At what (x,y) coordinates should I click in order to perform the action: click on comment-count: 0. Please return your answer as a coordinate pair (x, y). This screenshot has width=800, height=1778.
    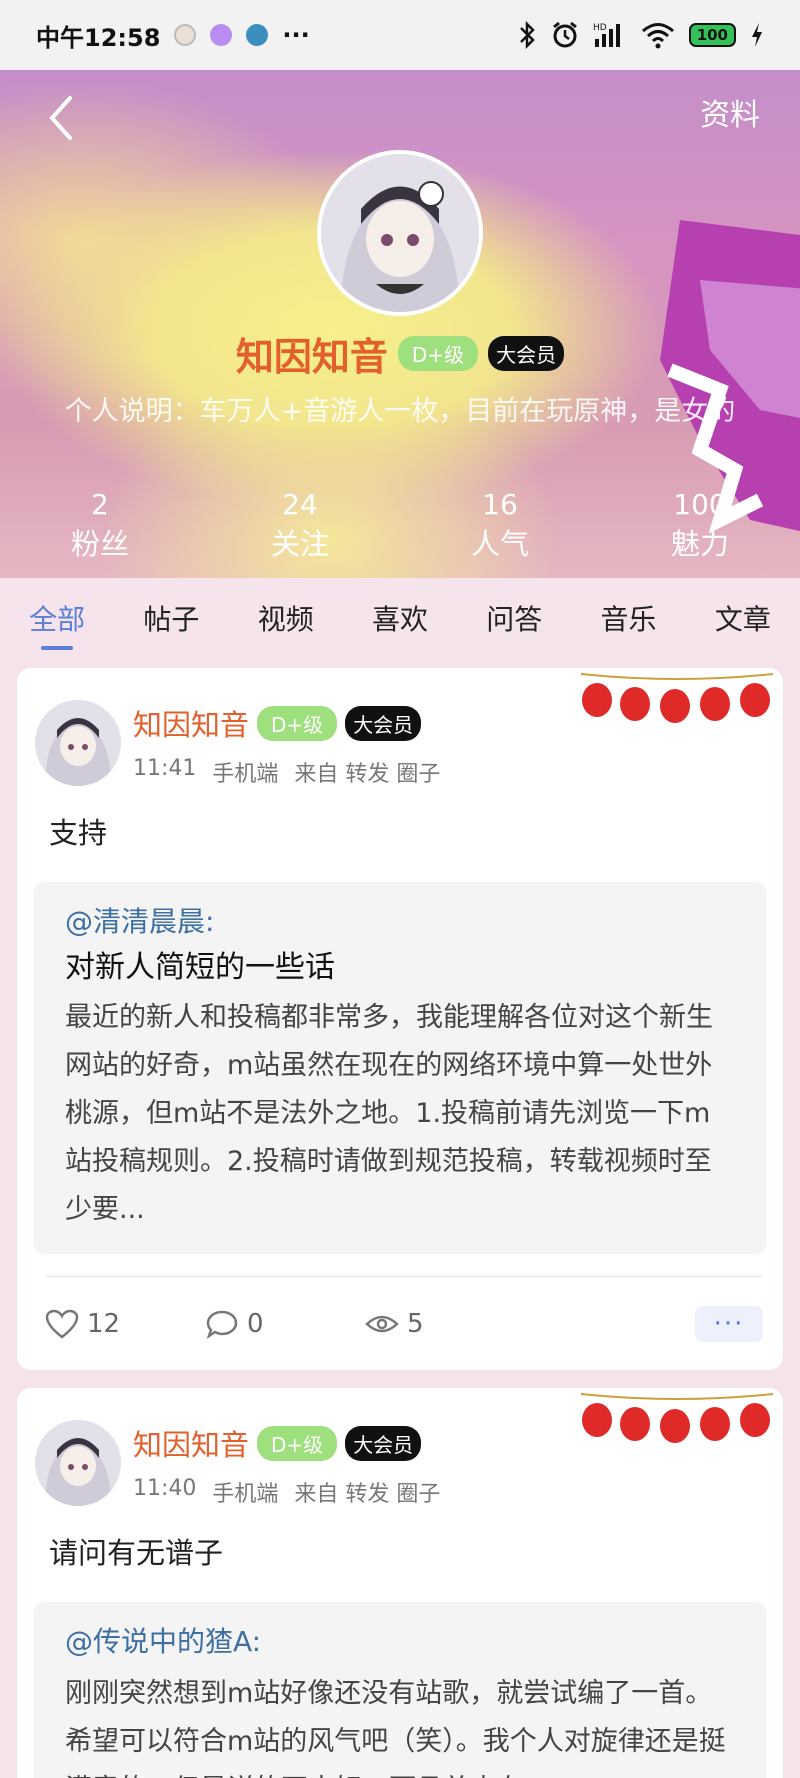
    Looking at the image, I should click on (255, 1323).